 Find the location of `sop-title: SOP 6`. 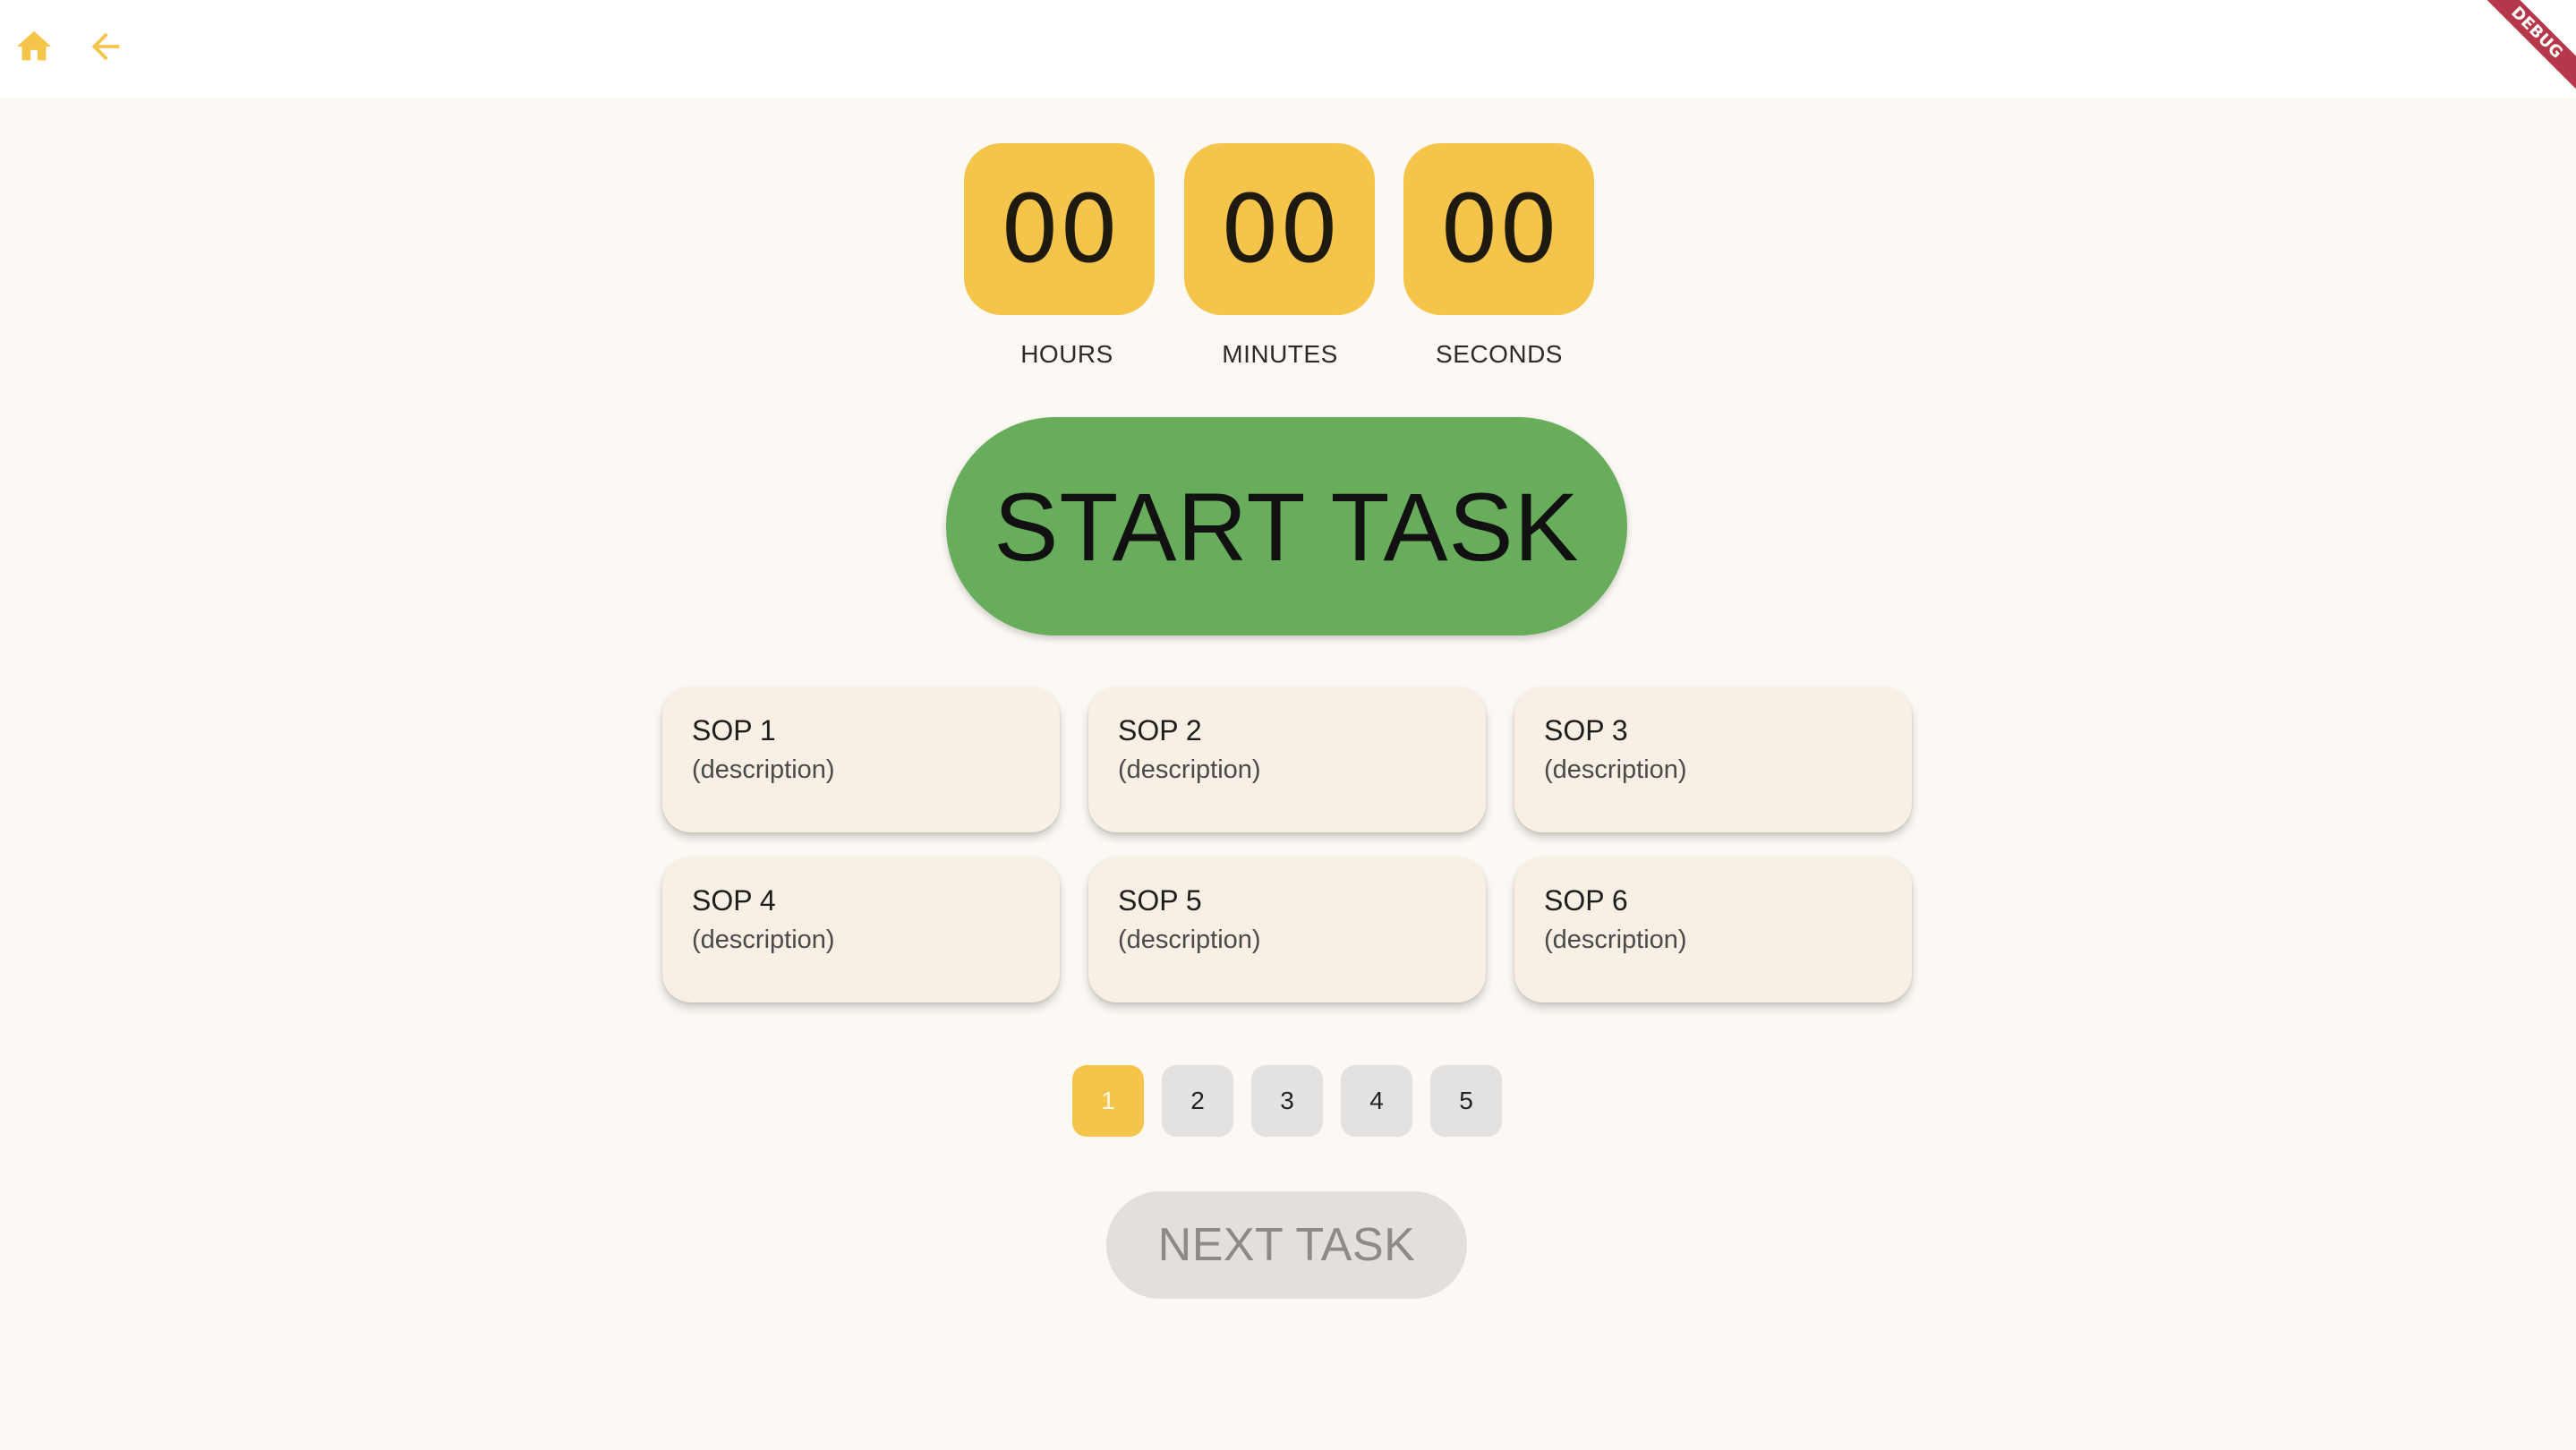

sop-title: SOP 6 is located at coordinates (1586, 900).